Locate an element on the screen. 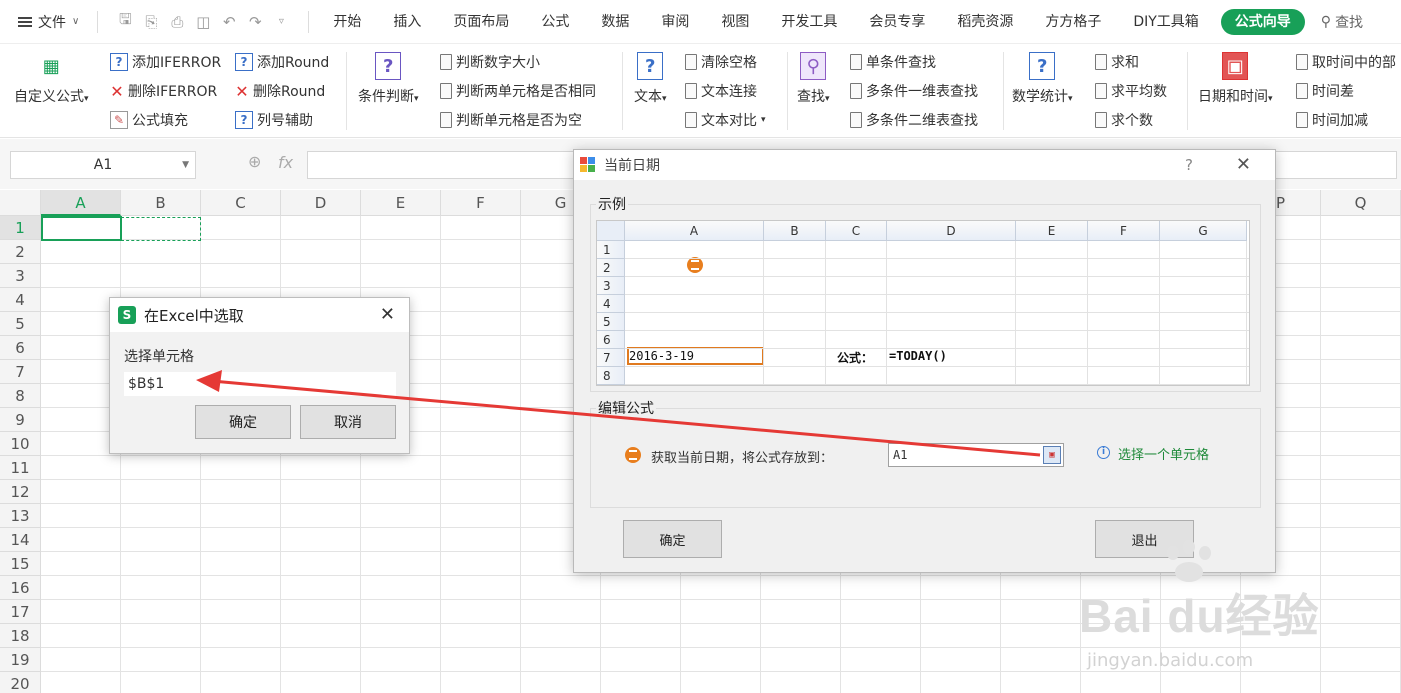  arrow-line is located at coordinates (626, 418).